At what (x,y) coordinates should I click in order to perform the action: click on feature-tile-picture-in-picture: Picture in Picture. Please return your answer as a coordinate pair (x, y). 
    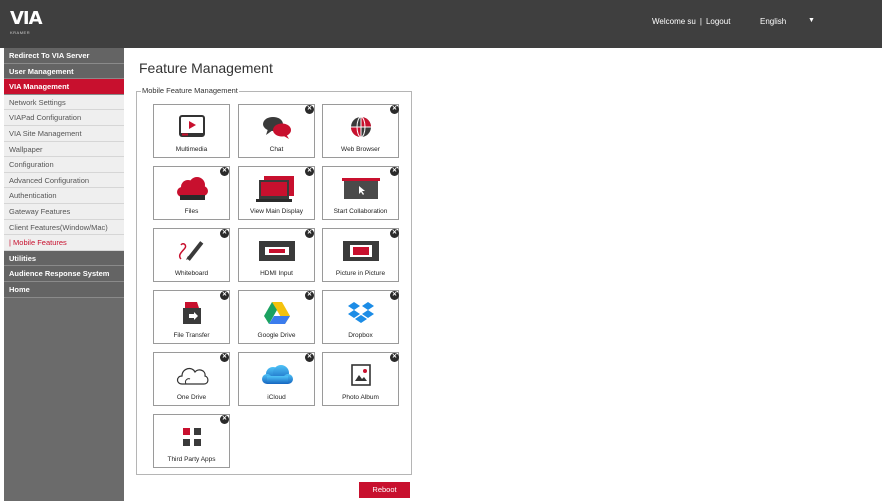
    Looking at the image, I should click on (360, 255).